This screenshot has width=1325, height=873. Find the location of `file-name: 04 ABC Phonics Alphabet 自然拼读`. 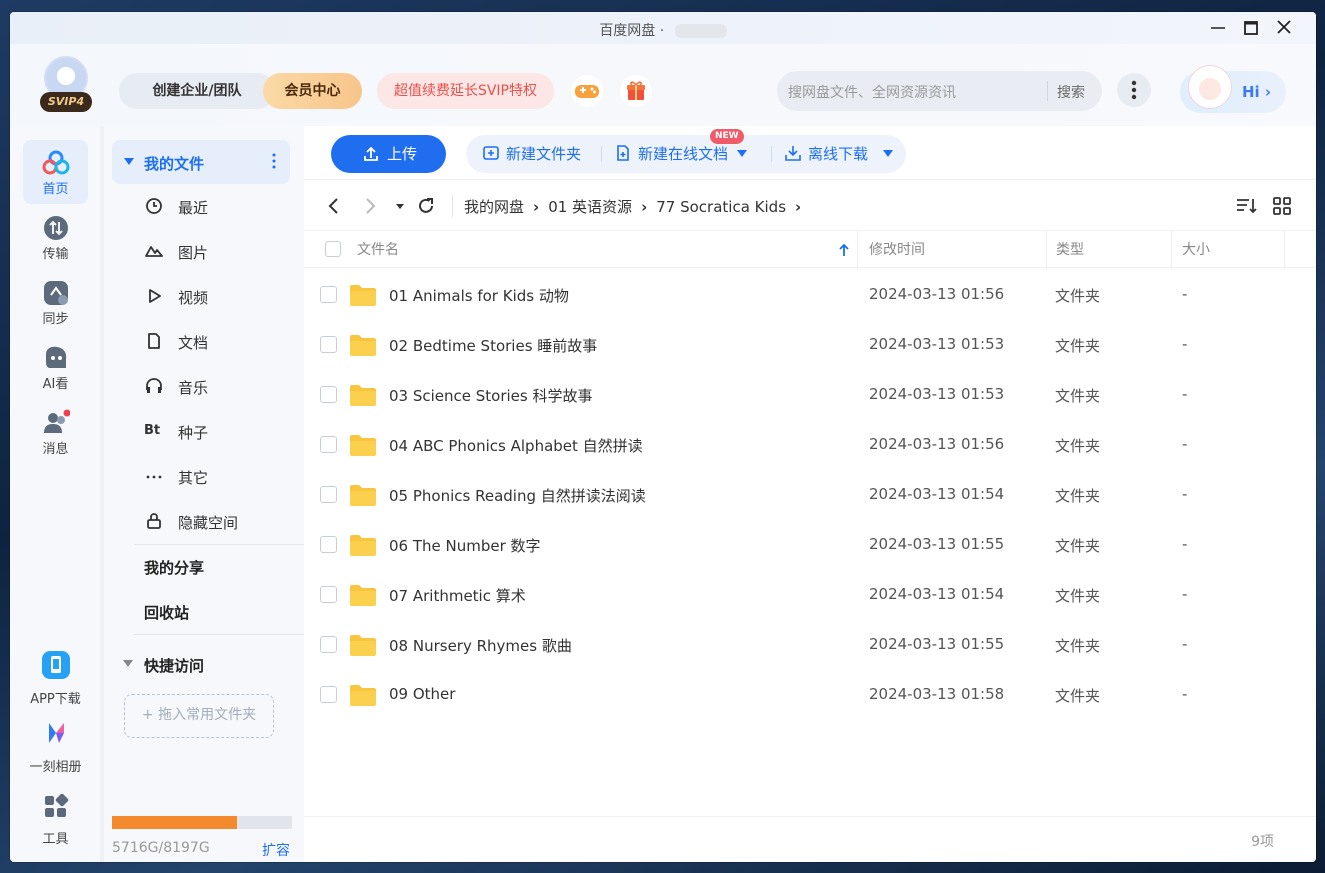

file-name: 04 ABC Phonics Alphabet 自然拼读 is located at coordinates (516, 445).